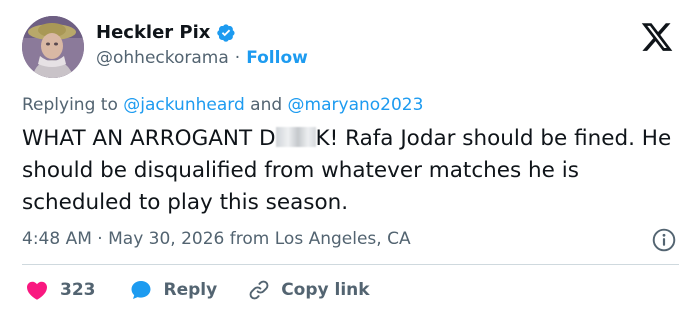 Image resolution: width=700 pixels, height=318 pixels. What do you see at coordinates (149, 138) in the screenshot?
I see `tweet-text-part-1: WHAT AN ARROGANT D` at bounding box center [149, 138].